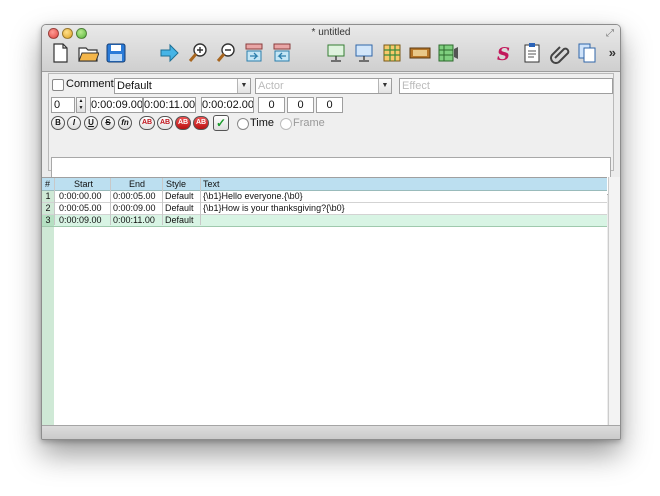 This screenshot has height=496, width=660. I want to click on table-row-active: 3 0:00:09.00 0:00:11.00 Default, so click(324, 221).